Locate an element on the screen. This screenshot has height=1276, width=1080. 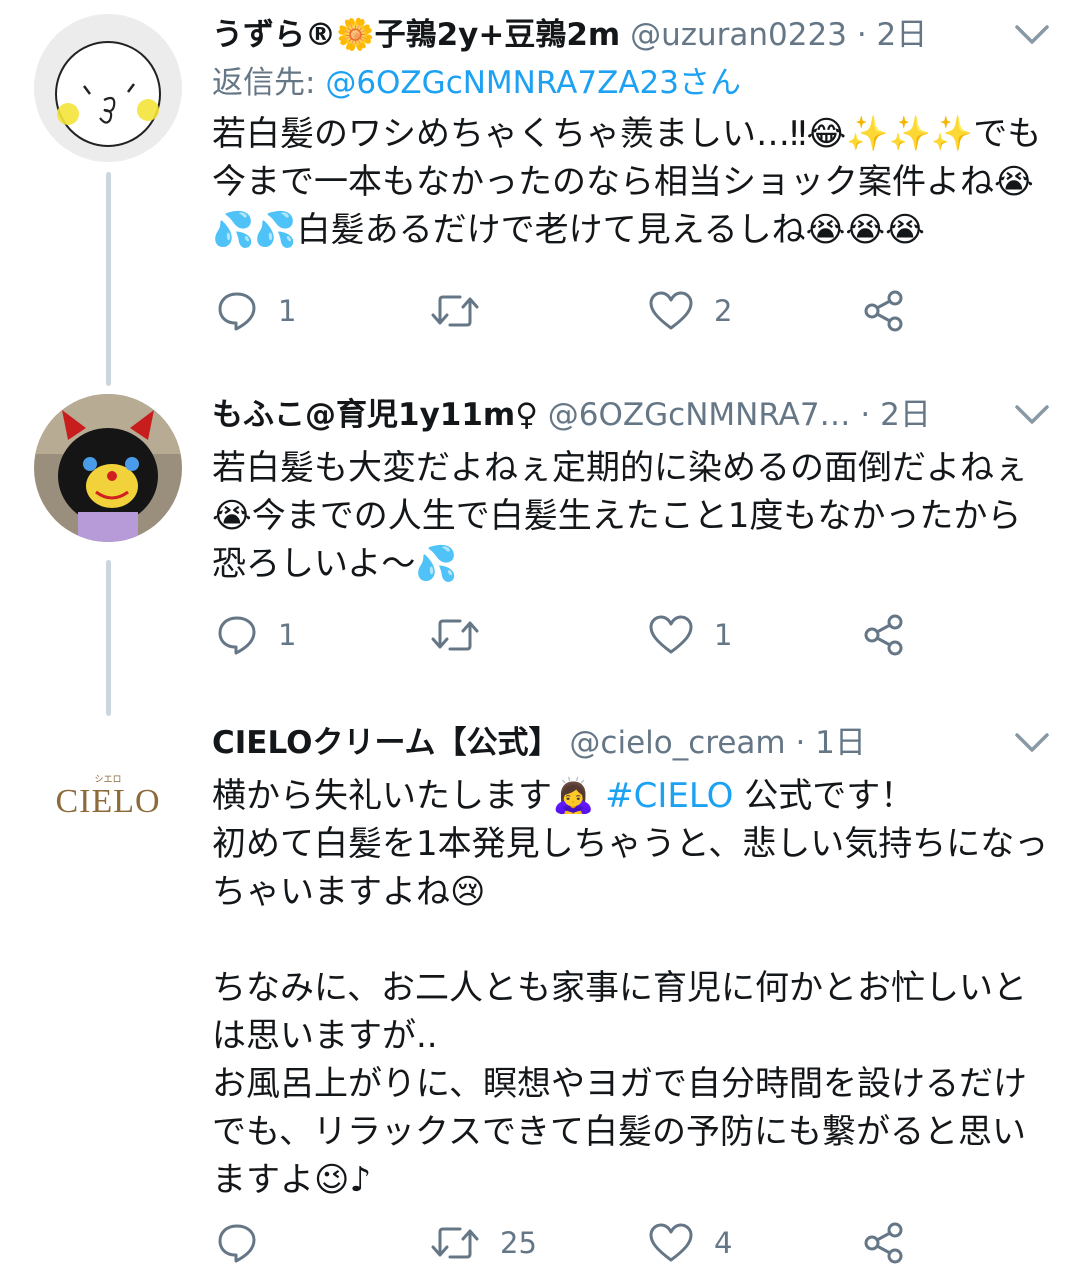
tweet-header: うずら®🌼子鶉2y+豆鶉2m @uzuran0223 · 2日 is located at coordinates (631, 35).